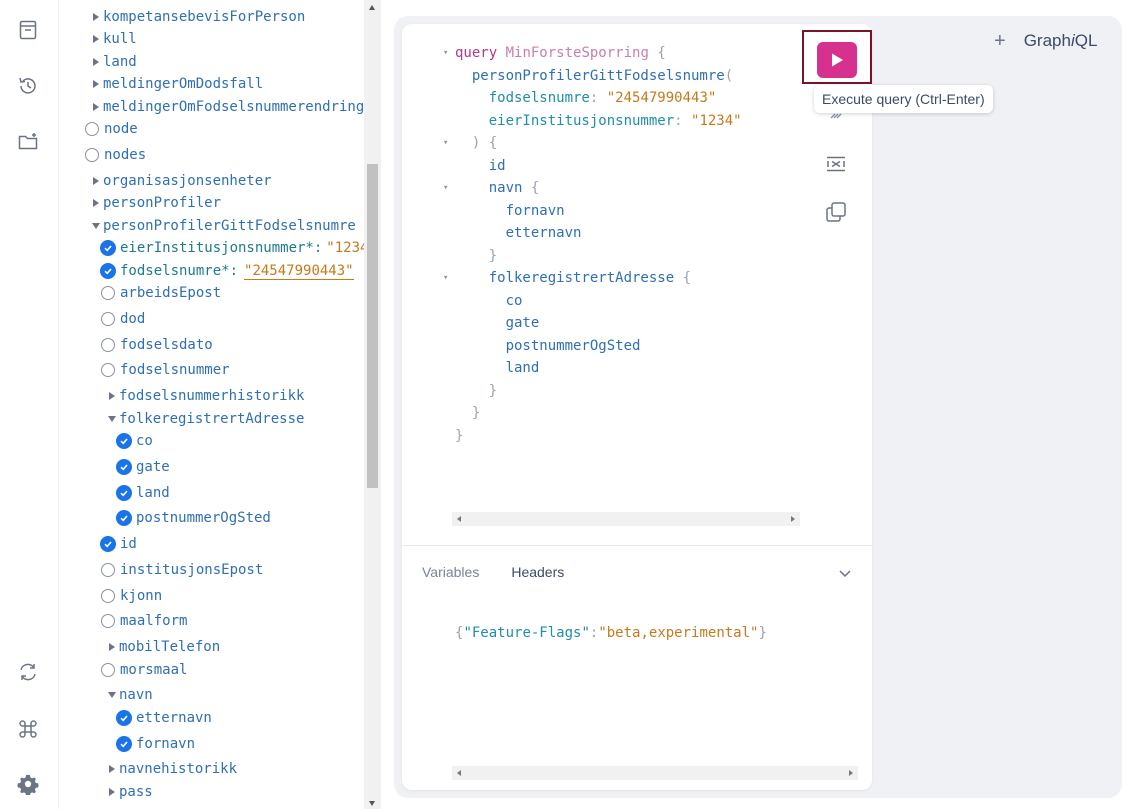 This screenshot has width=1134, height=809. I want to click on execute-button-highlight, so click(837, 57).